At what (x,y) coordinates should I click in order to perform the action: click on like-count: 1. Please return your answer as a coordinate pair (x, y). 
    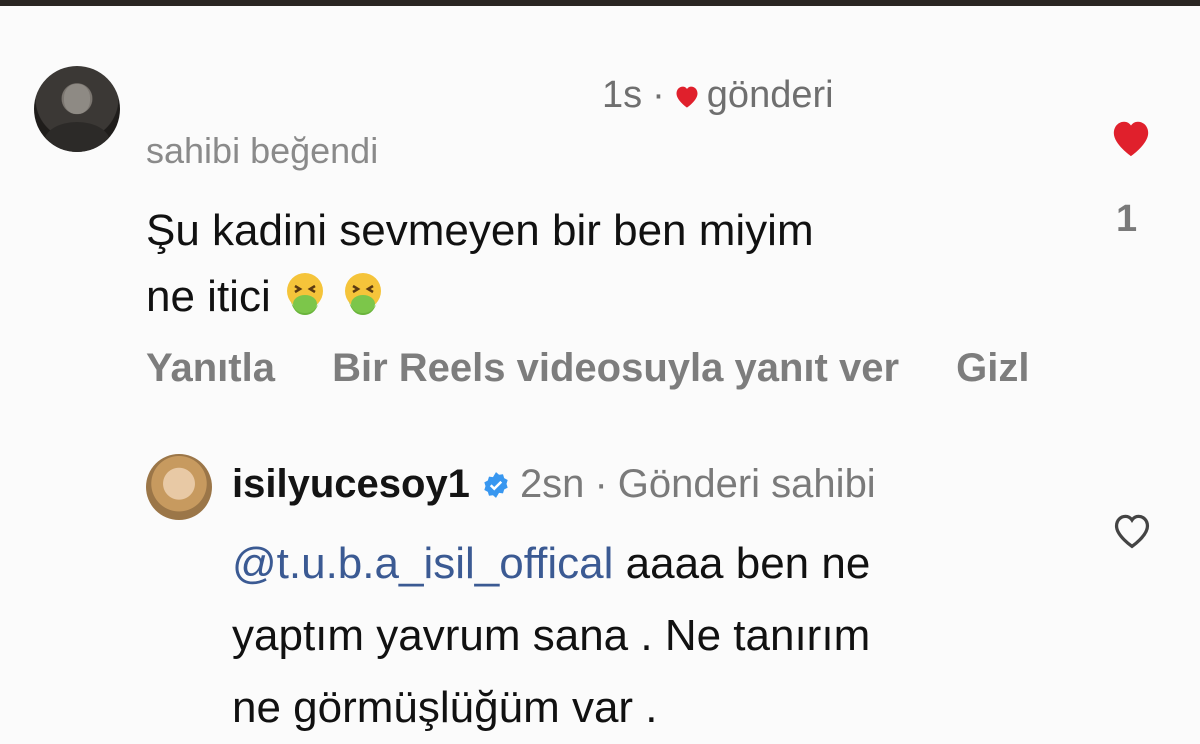
    Looking at the image, I should click on (1127, 219).